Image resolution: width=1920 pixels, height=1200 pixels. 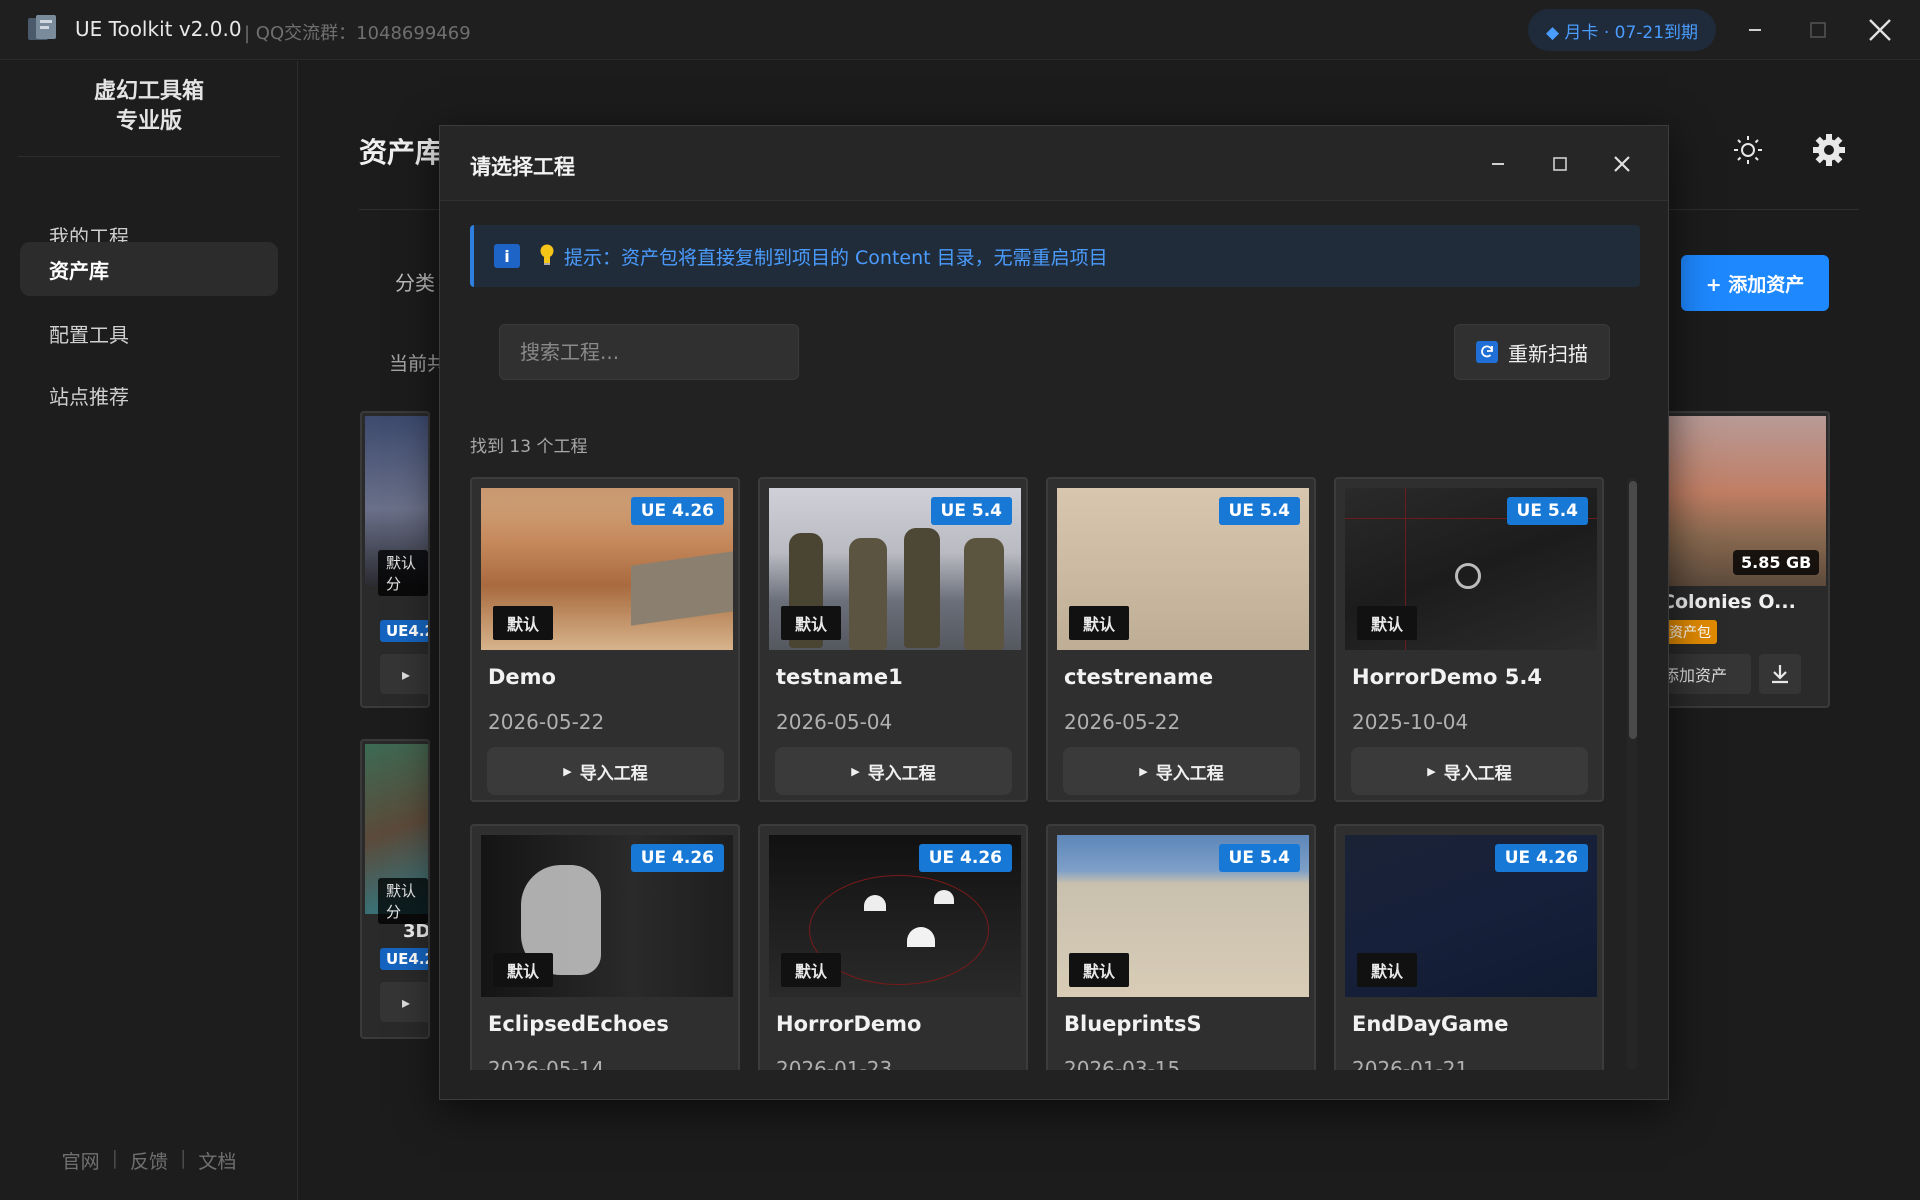 What do you see at coordinates (416, 931) in the screenshot?
I see `asset-name: 3D S` at bounding box center [416, 931].